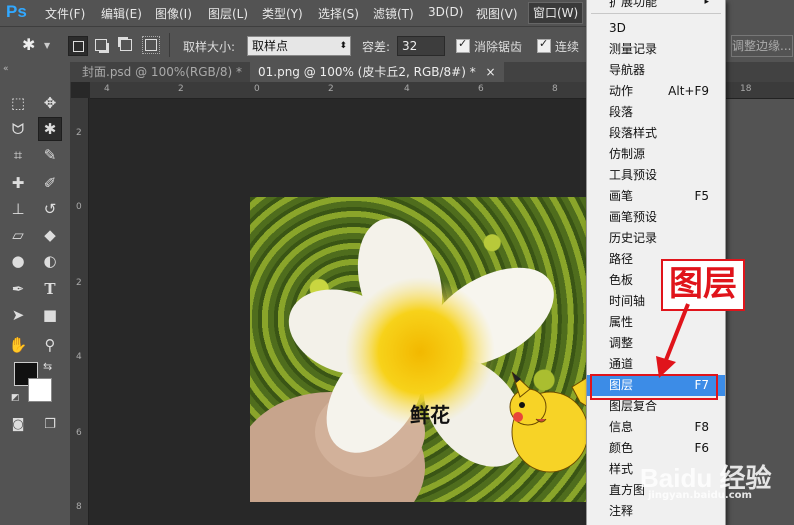  Describe the element at coordinates (445, 12) in the screenshot. I see `menu-3d: 3D(D)` at that location.